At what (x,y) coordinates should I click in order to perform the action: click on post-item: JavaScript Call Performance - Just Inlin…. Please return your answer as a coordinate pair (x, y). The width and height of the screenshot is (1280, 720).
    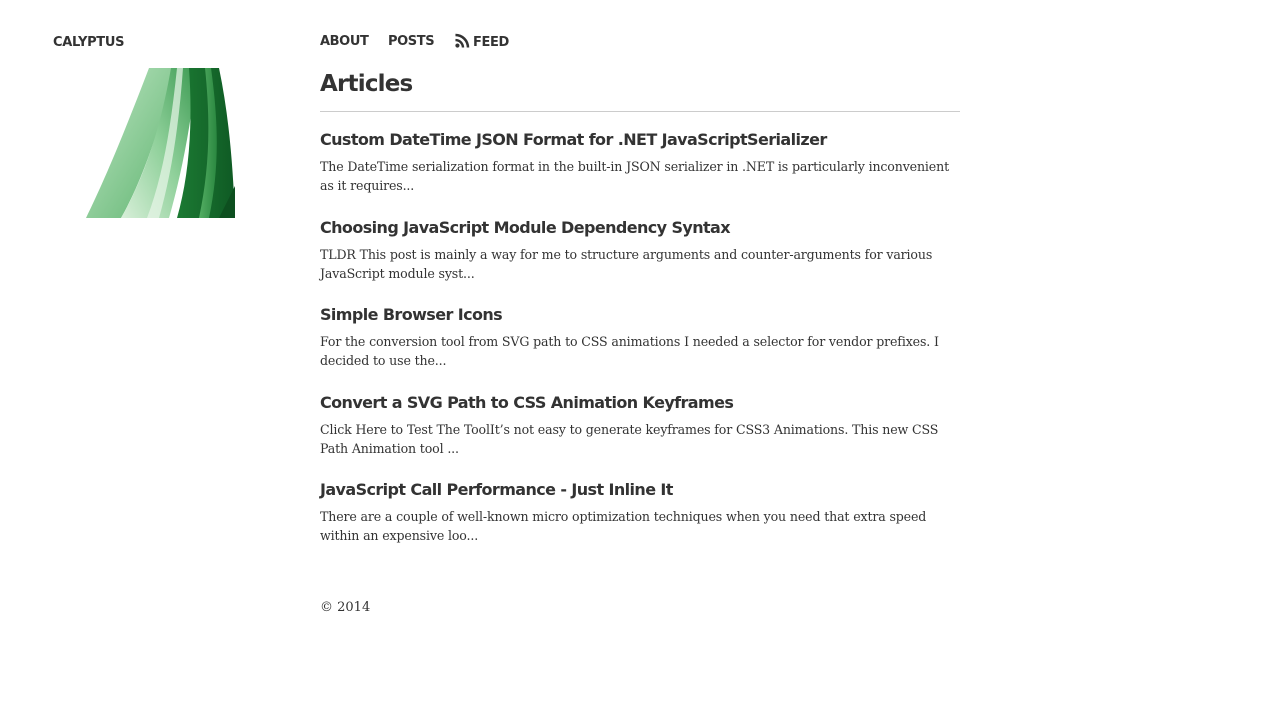
    Looking at the image, I should click on (640, 522).